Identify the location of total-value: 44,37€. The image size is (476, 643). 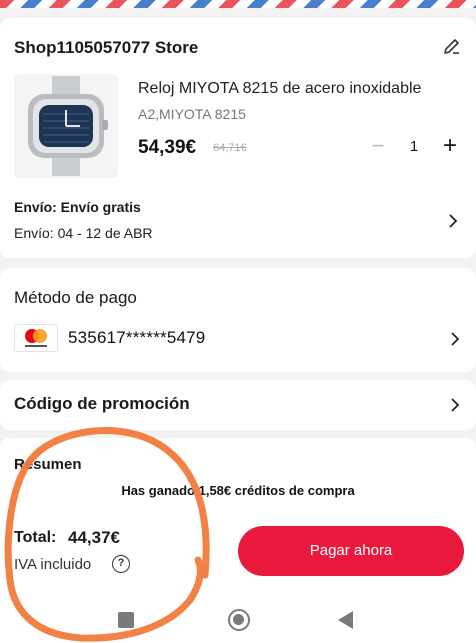
(94, 537).